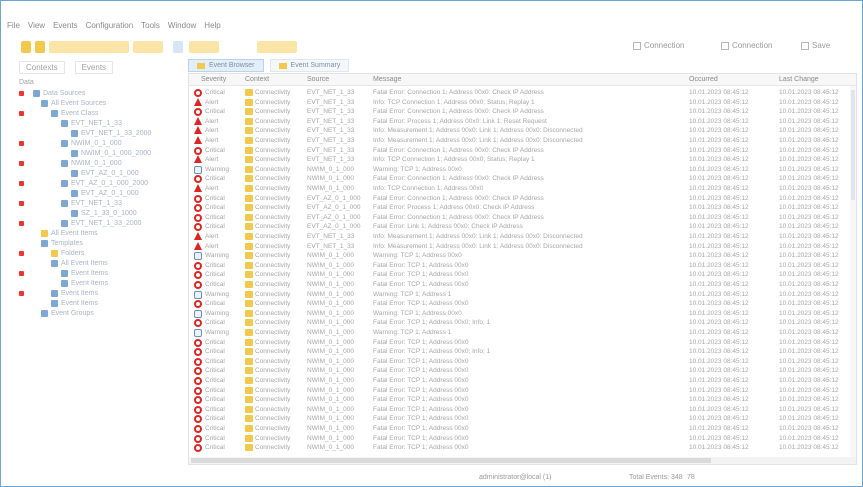 This screenshot has width=863, height=487. Describe the element at coordinates (59, 93) in the screenshot. I see `tree-item: Data Sources` at that location.